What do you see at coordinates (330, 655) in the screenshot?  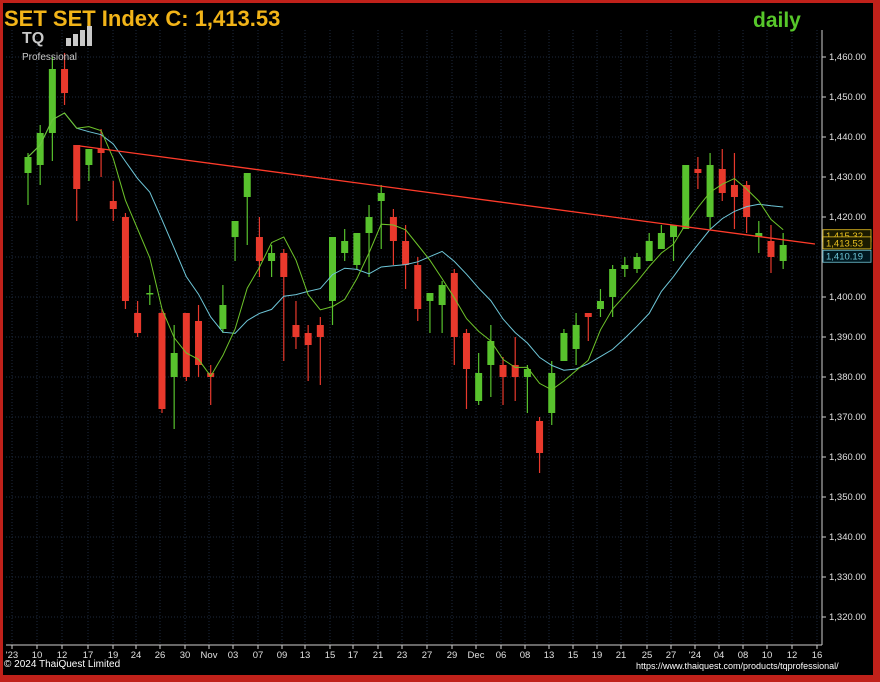 I see `x-tick-label: 15` at bounding box center [330, 655].